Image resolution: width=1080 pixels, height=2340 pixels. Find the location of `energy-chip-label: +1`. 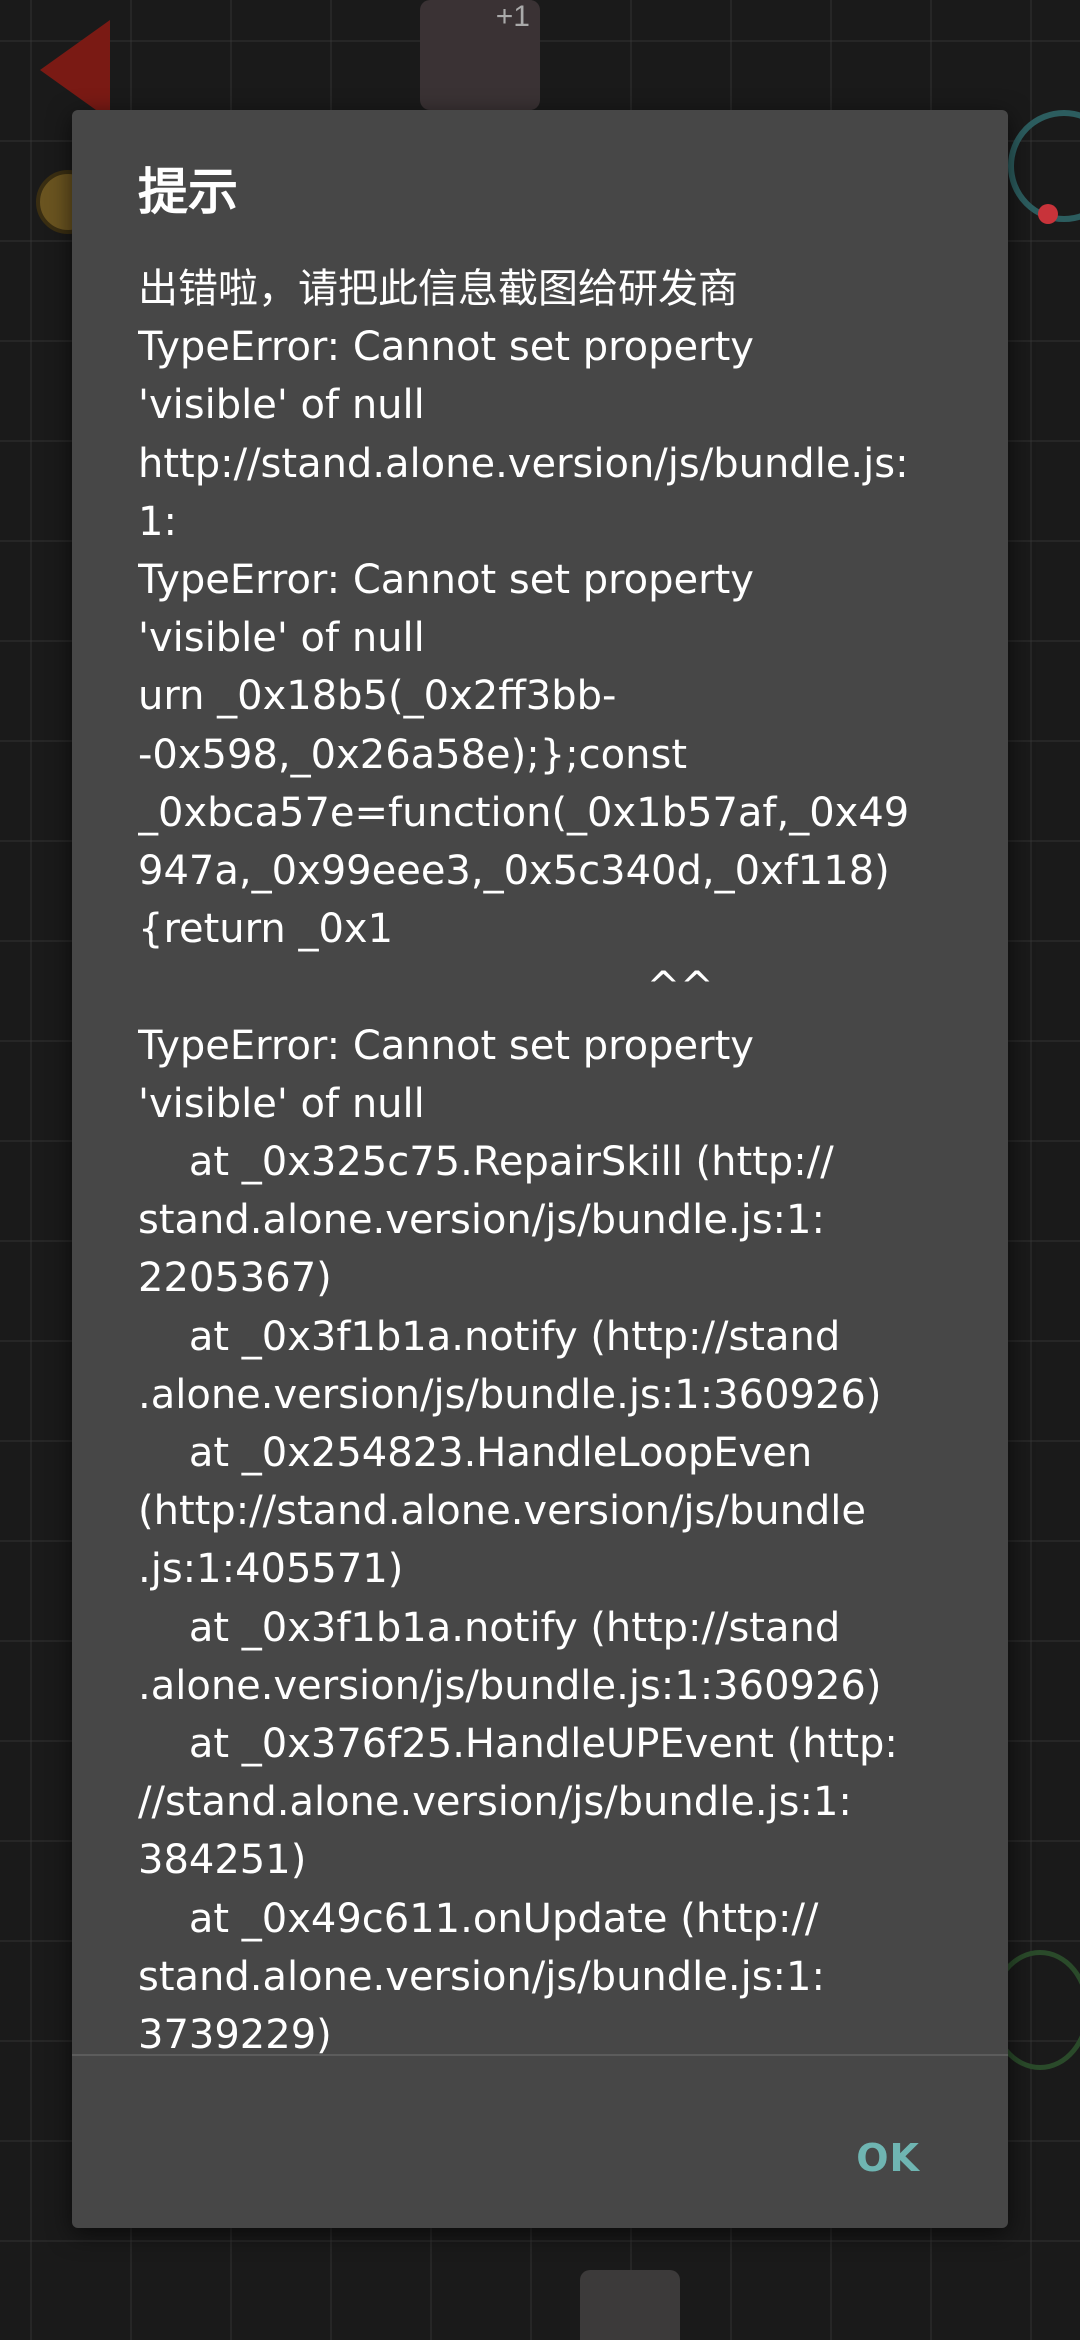

energy-chip-label: +1 is located at coordinates (512, 16).